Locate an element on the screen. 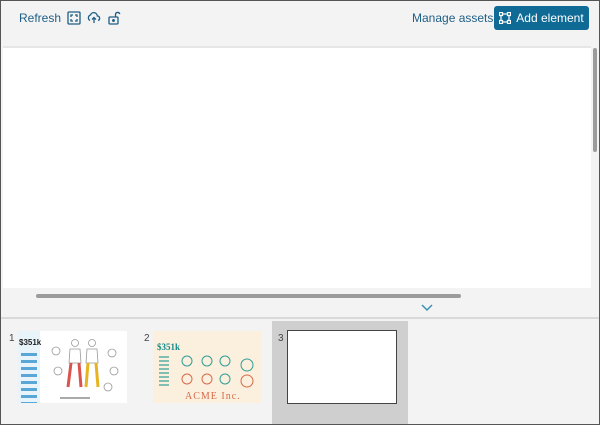 Image resolution: width=600 pixels, height=425 pixels. slide-1-preview: $351k is located at coordinates (72, 367).